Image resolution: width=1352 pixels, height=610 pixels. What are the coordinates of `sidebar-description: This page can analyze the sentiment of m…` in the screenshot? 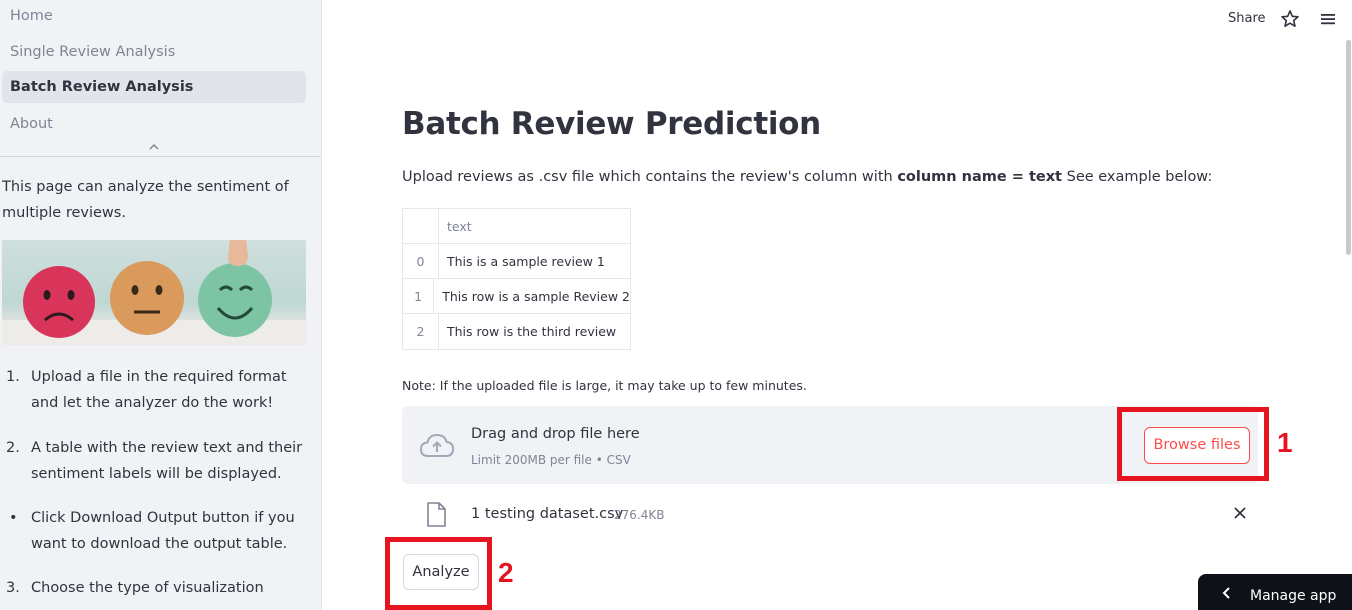 It's located at (145, 200).